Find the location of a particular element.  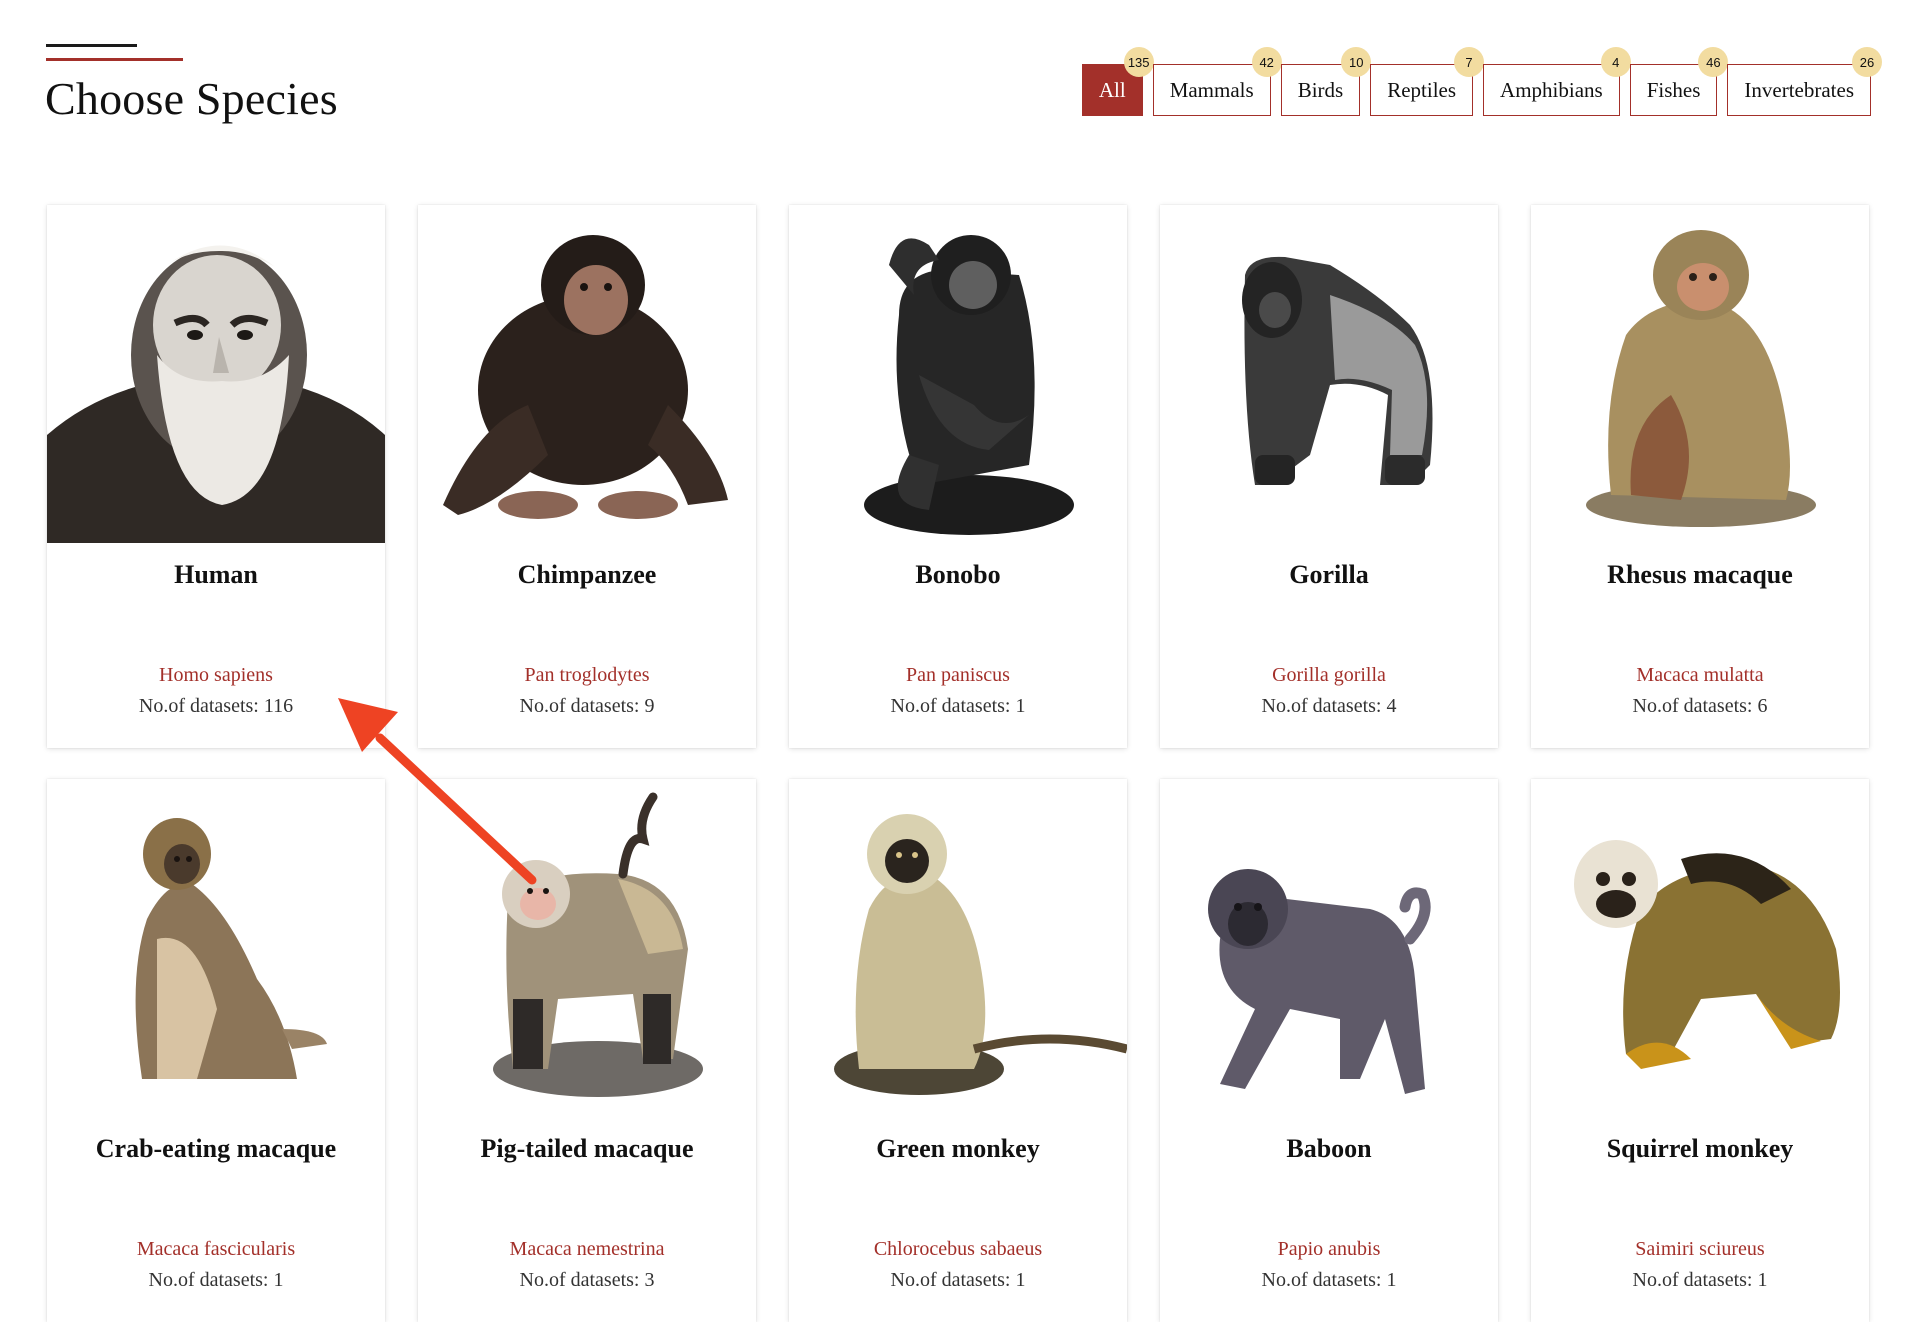

species-name: Baboon is located at coordinates (1329, 1148).